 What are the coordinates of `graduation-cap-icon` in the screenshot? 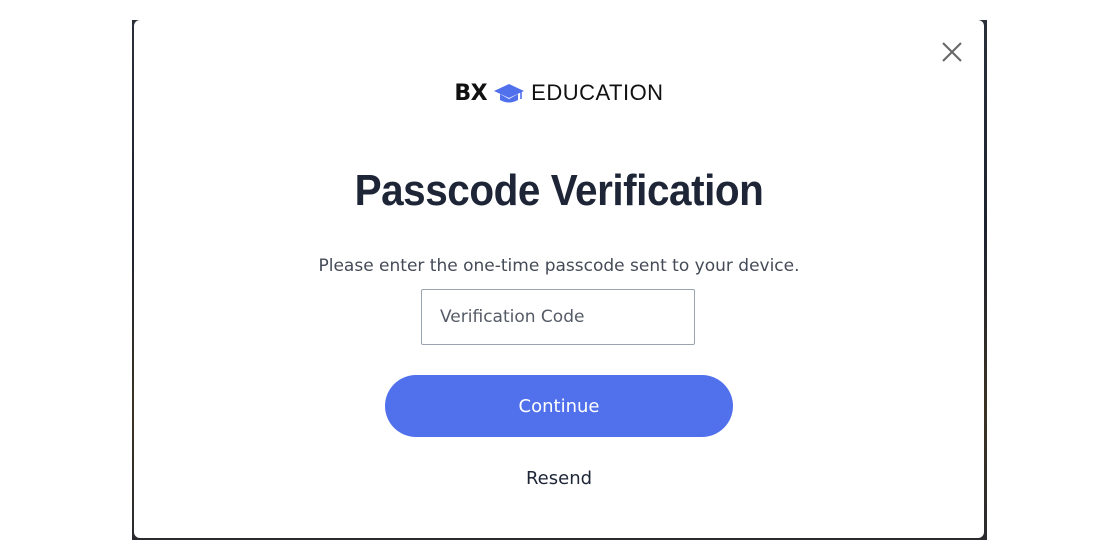 It's located at (509, 93).